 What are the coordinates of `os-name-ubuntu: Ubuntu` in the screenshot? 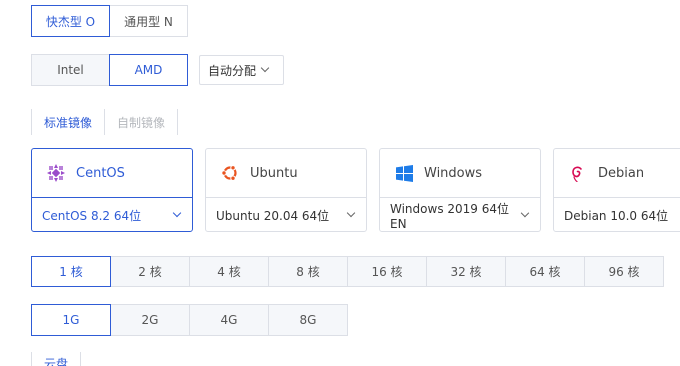 It's located at (274, 173).